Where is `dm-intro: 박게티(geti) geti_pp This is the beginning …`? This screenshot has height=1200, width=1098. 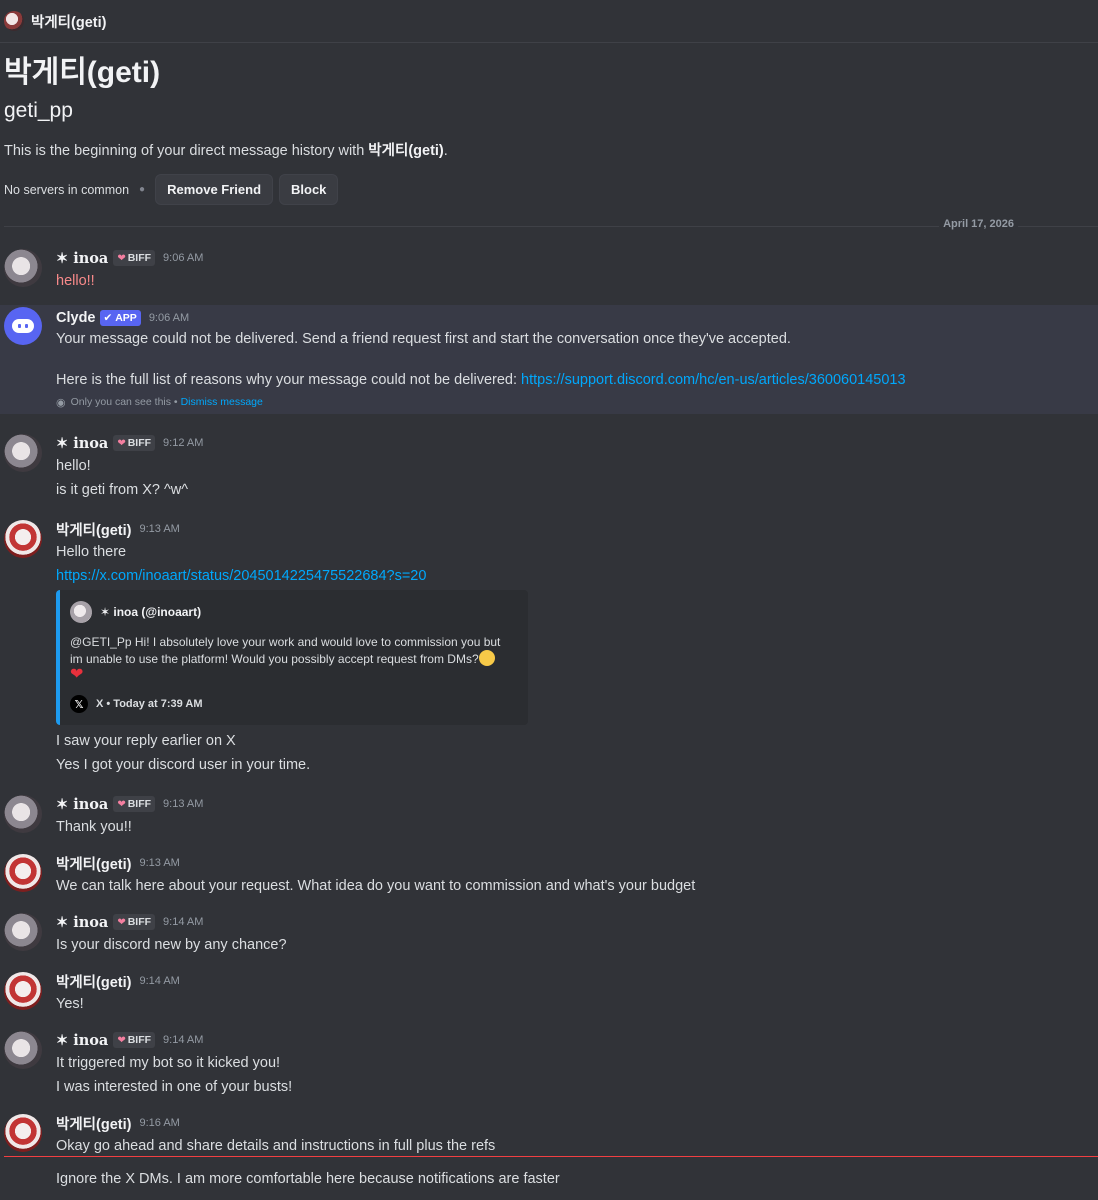 dm-intro: 박게티(geti) geti_pp This is the beginning … is located at coordinates (549, 124).